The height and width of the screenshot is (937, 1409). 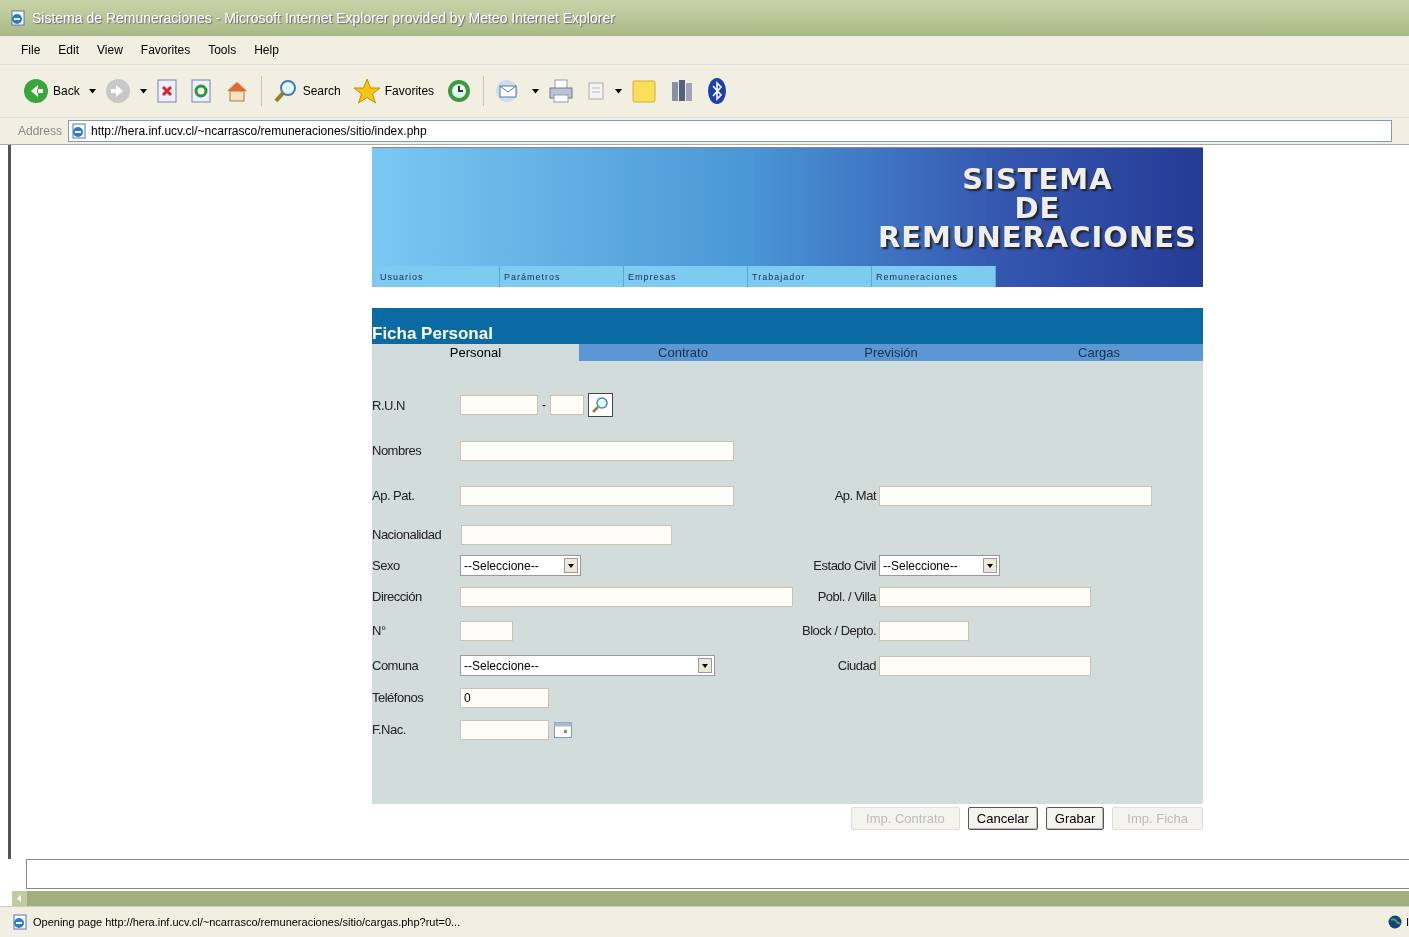 I want to click on field-label: Nombres, so click(x=397, y=450).